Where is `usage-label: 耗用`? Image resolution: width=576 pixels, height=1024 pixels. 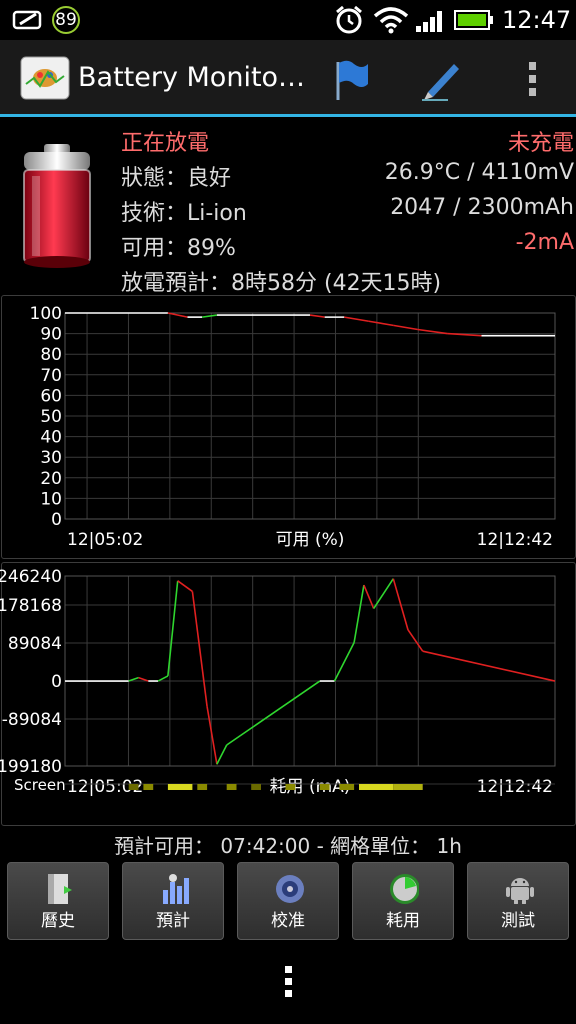 usage-label: 耗用 is located at coordinates (403, 921).